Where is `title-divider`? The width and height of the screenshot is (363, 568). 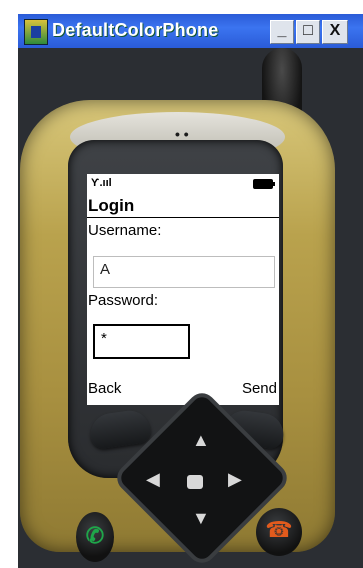 title-divider is located at coordinates (183, 217).